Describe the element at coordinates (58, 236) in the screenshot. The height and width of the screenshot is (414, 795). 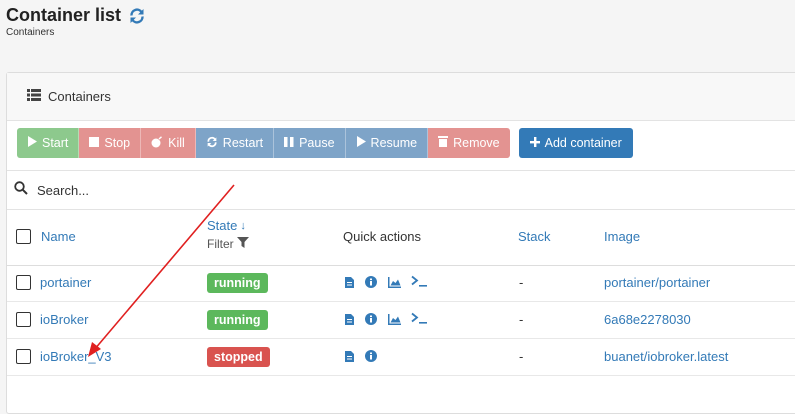
I see `column-name: Name` at that location.